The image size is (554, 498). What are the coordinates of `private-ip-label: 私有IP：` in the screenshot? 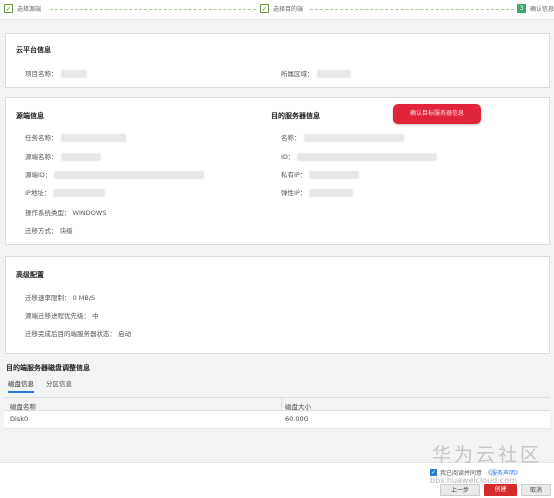 It's located at (294, 175).